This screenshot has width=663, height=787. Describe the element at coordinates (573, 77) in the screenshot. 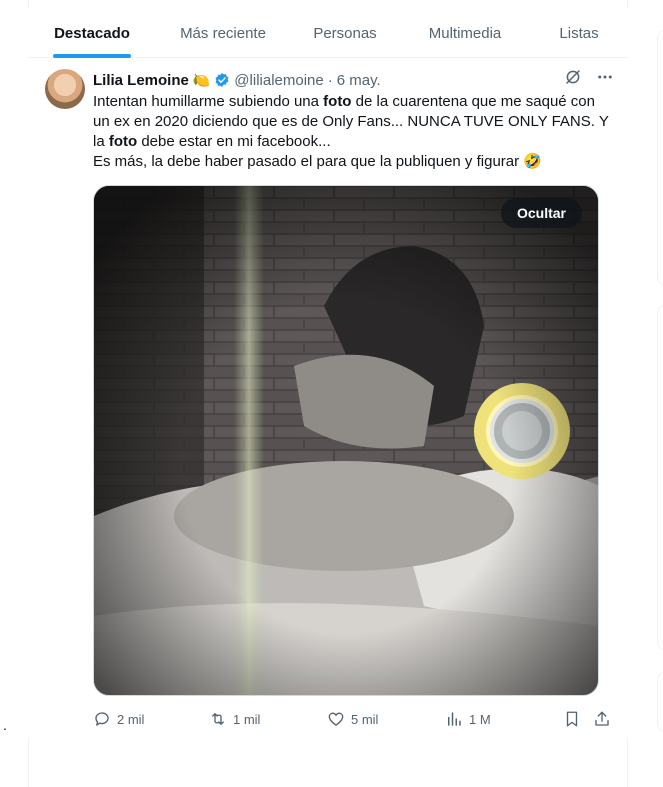

I see `grok-icon` at that location.